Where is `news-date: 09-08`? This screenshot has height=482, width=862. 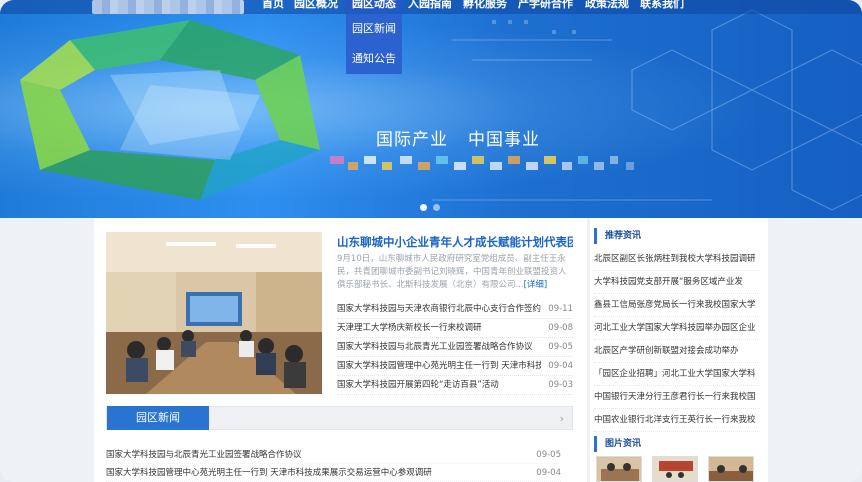 news-date: 09-08 is located at coordinates (560, 328).